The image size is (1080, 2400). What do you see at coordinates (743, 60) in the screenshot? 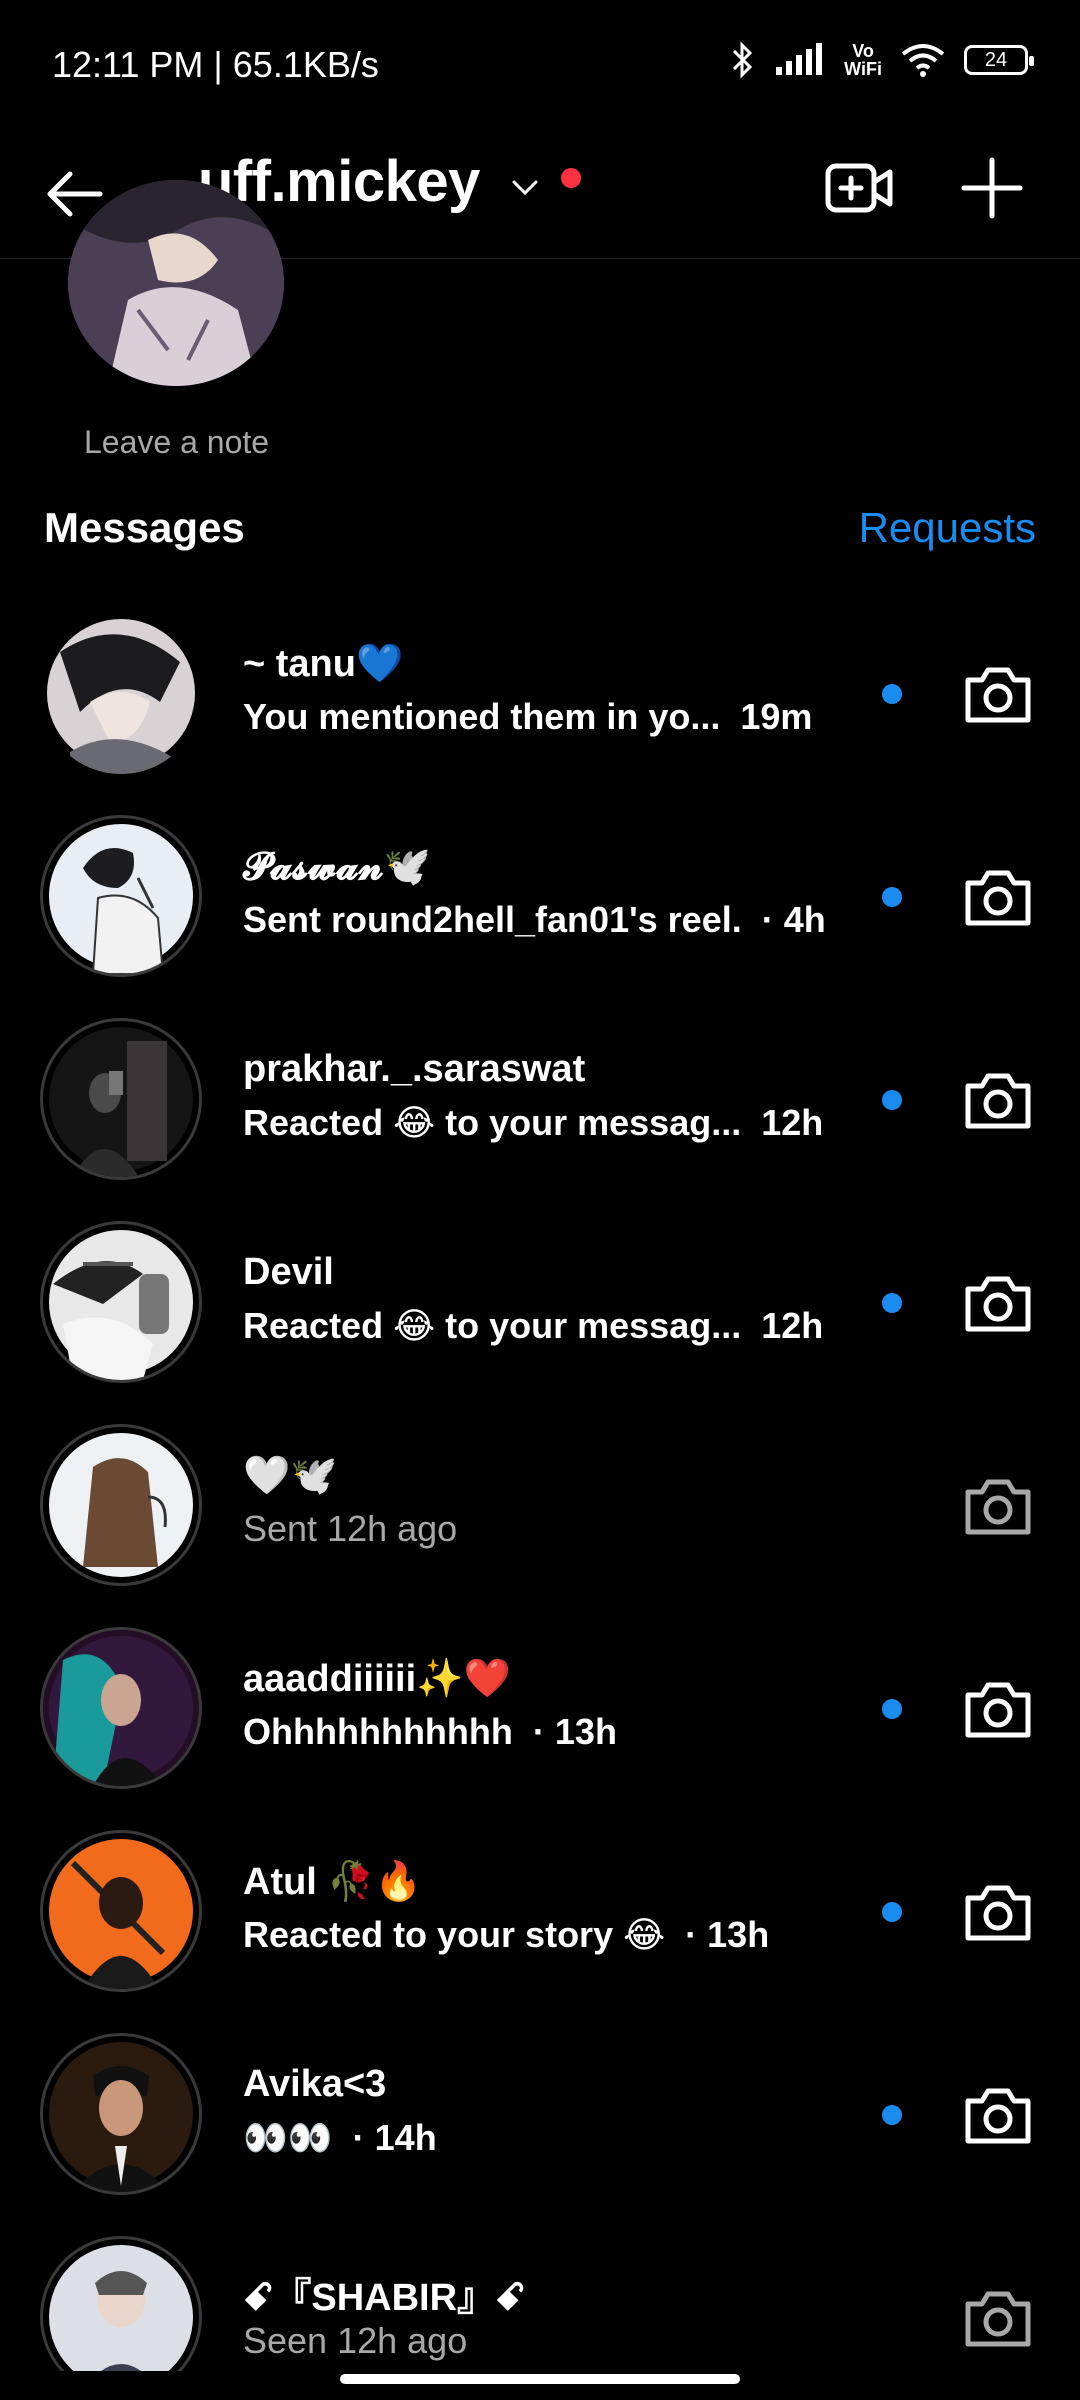
I see `bluetooth-icon` at bounding box center [743, 60].